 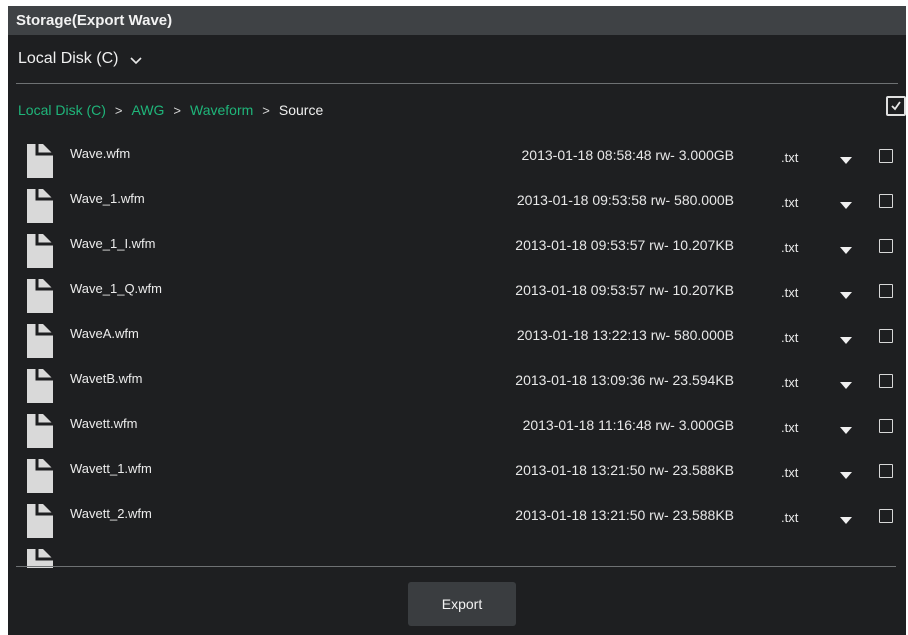 What do you see at coordinates (62, 110) in the screenshot?
I see `breadcrumb-item: Local Disk (C)` at bounding box center [62, 110].